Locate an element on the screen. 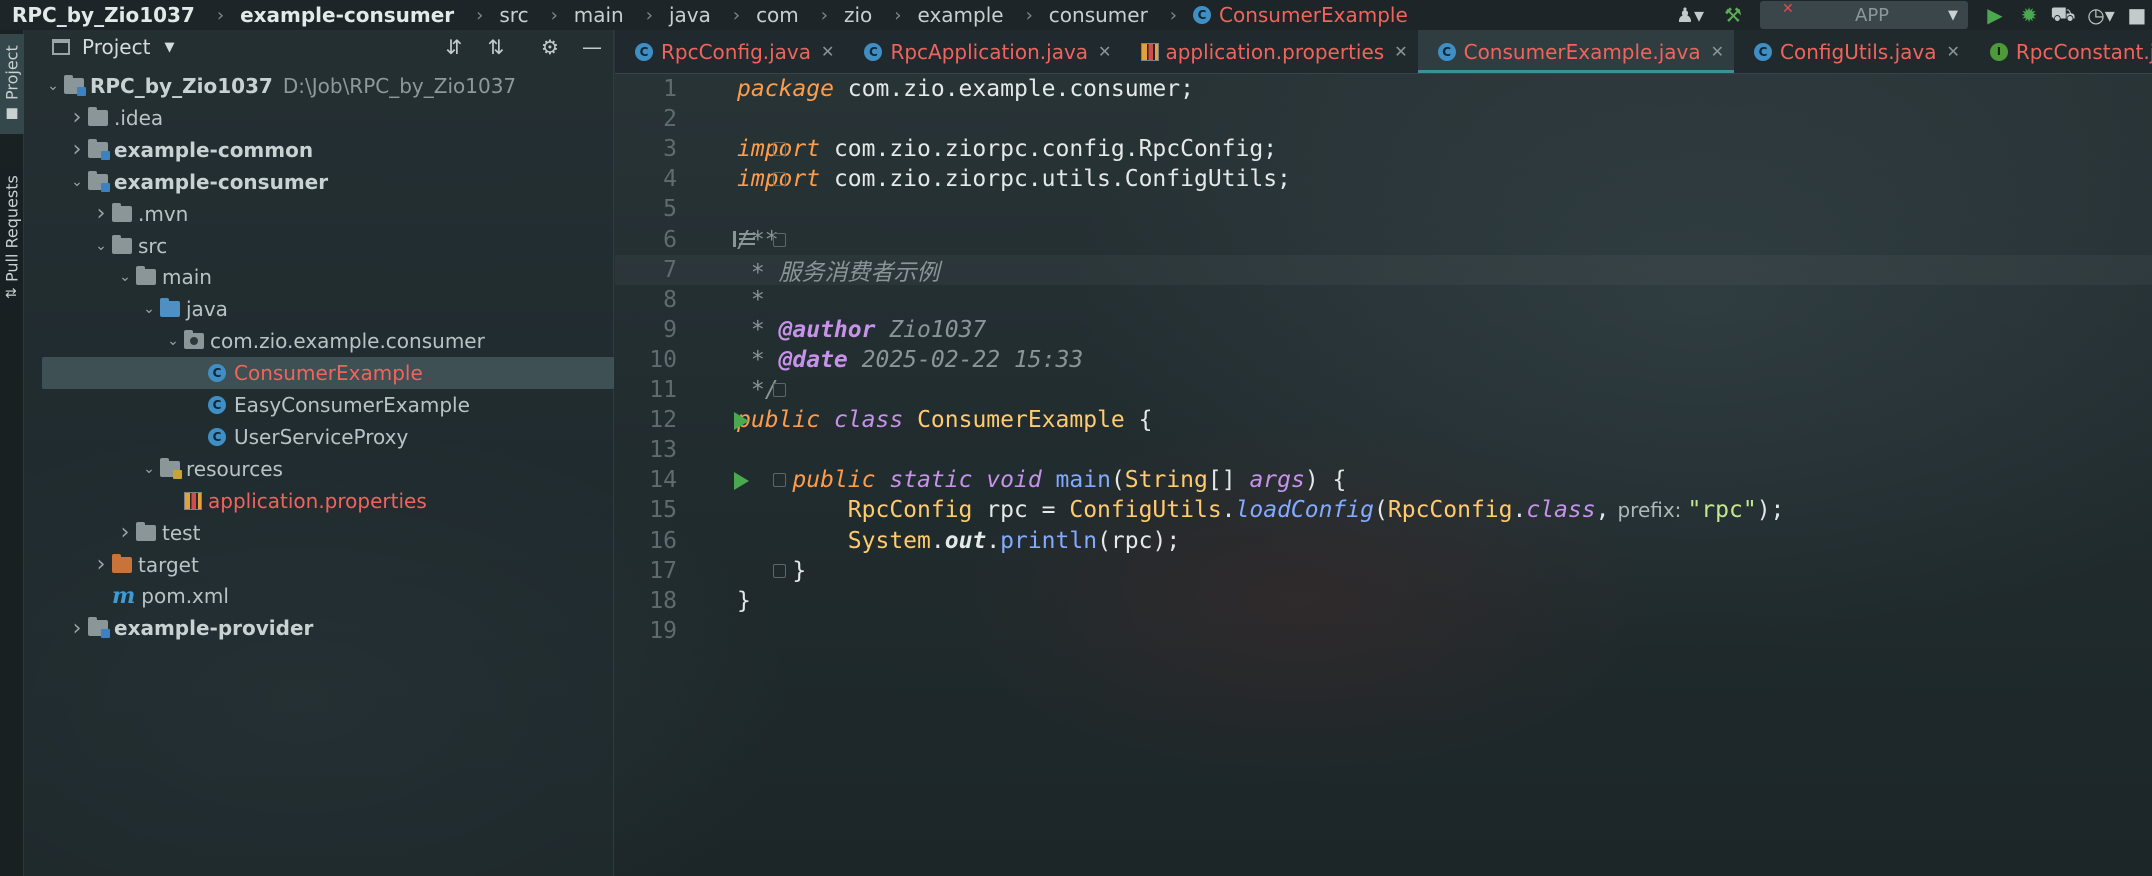 Image resolution: width=2152 pixels, height=876 pixels. code-line: 2 is located at coordinates (1383, 119).